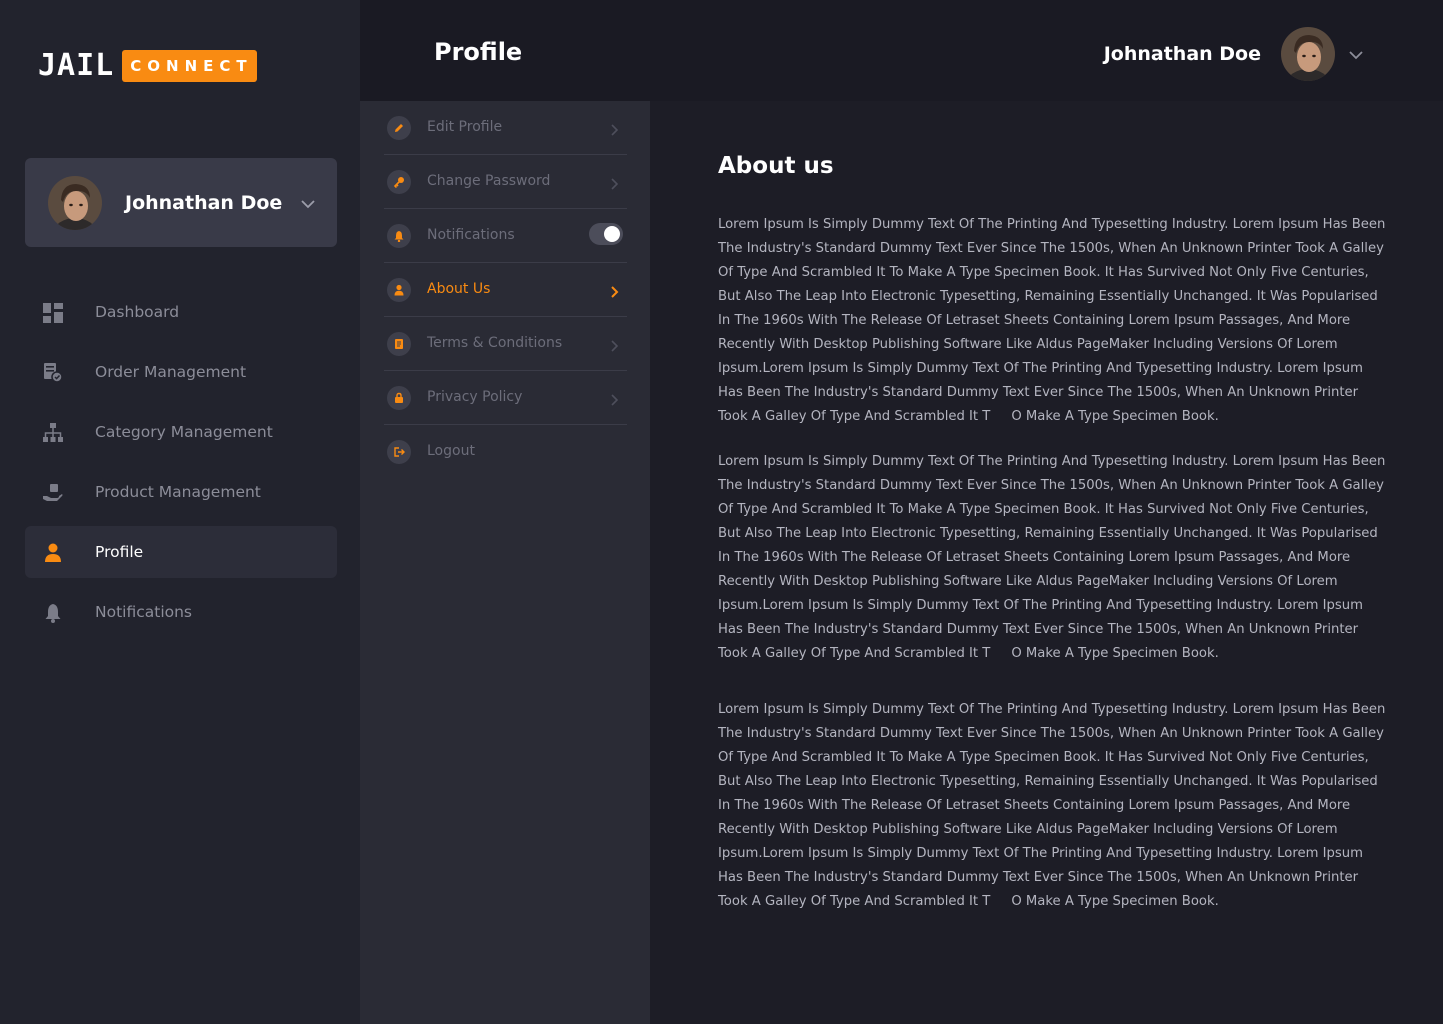 The image size is (1443, 1024). Describe the element at coordinates (76, 65) in the screenshot. I see `logo-wordmark-jail: JAIL` at that location.